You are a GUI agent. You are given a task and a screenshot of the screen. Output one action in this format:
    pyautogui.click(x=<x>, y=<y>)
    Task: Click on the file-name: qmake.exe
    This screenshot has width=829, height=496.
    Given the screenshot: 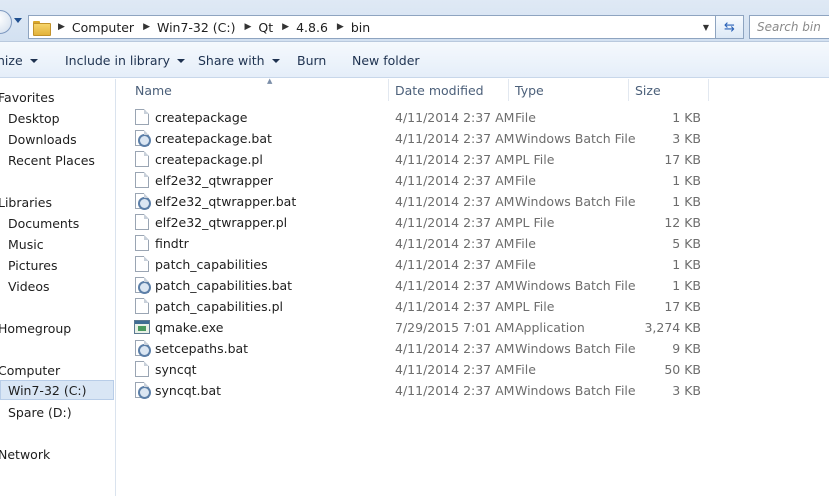 What is the action you would take?
    pyautogui.click(x=189, y=327)
    